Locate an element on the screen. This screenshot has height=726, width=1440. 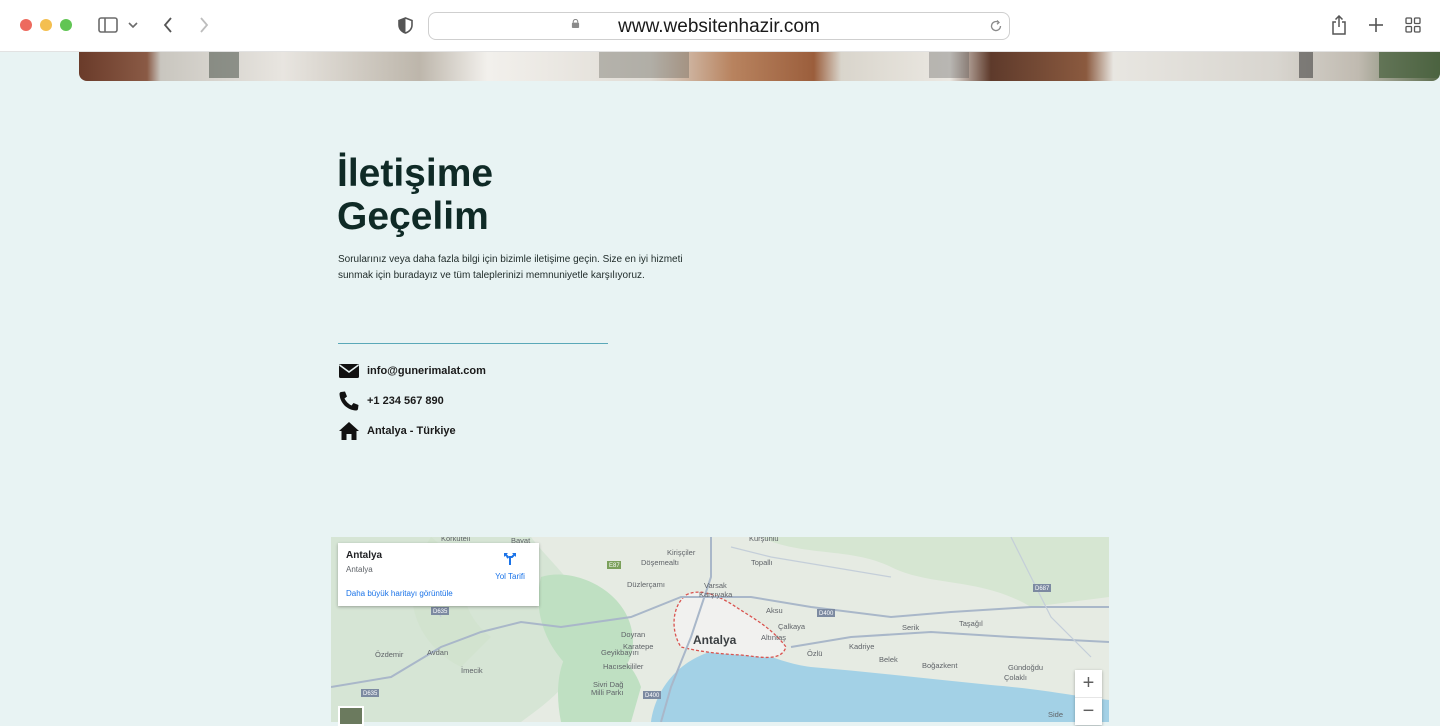
share-icon is located at coordinates (1339, 25).